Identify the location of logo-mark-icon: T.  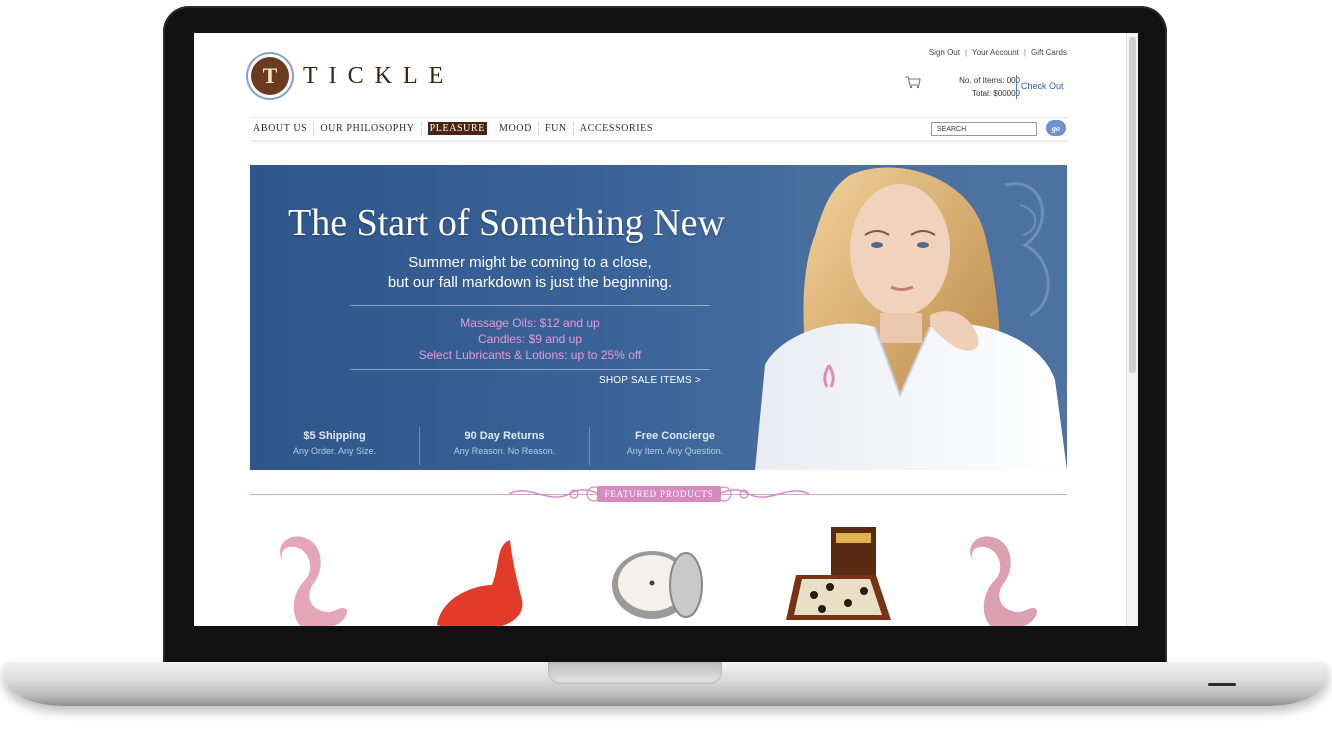
(270, 76).